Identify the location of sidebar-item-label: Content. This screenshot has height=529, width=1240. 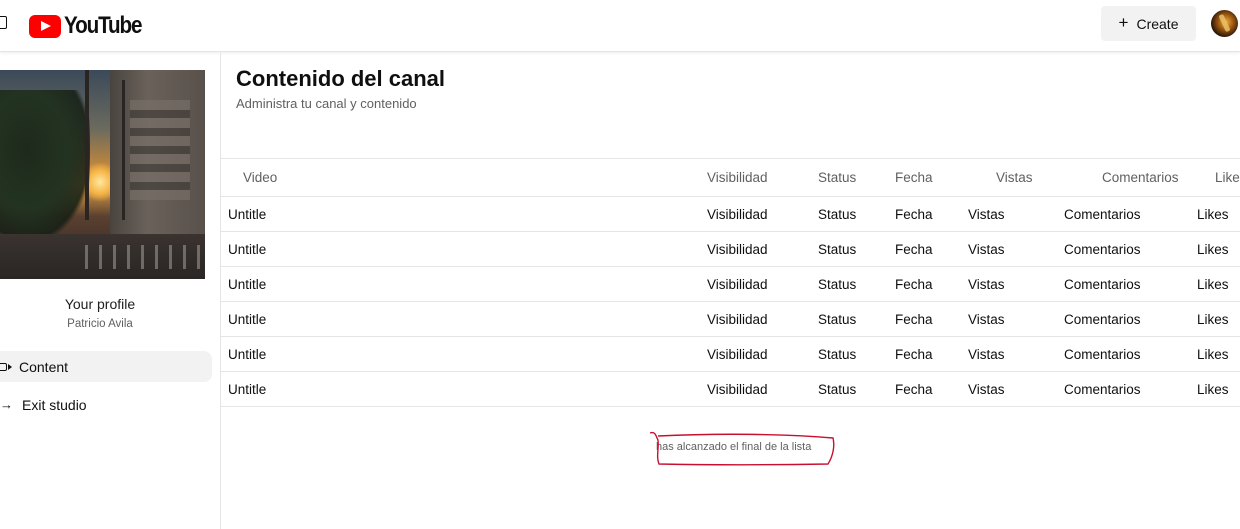
(44, 366).